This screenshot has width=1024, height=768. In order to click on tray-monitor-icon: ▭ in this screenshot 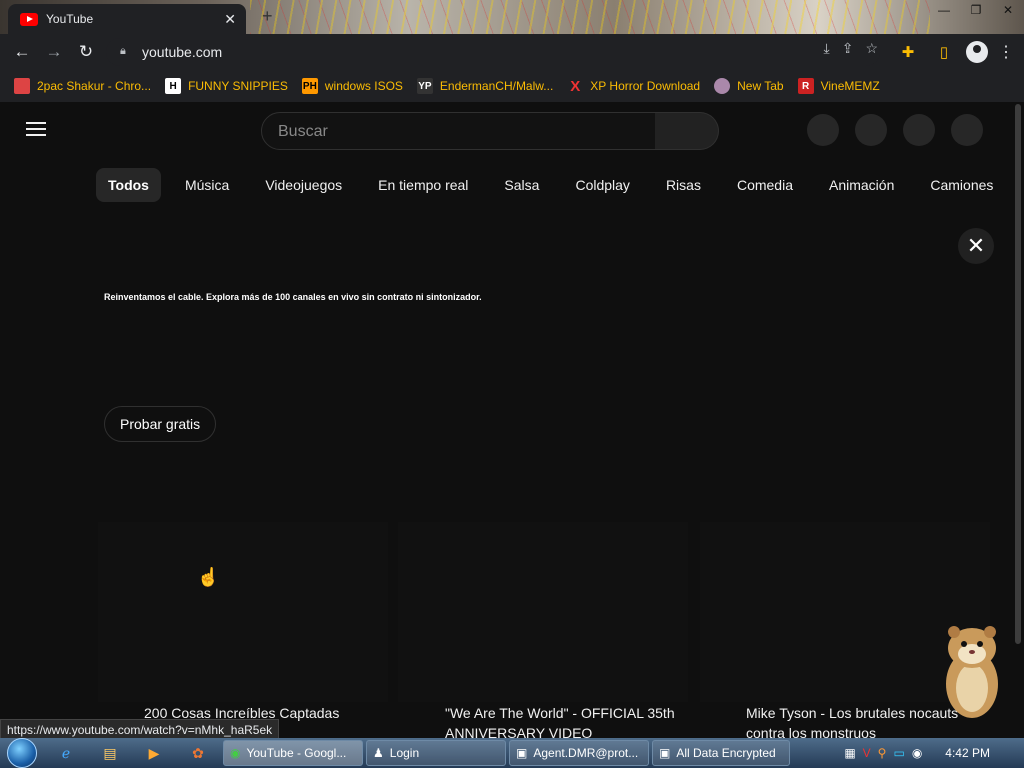, I will do `click(898, 753)`.